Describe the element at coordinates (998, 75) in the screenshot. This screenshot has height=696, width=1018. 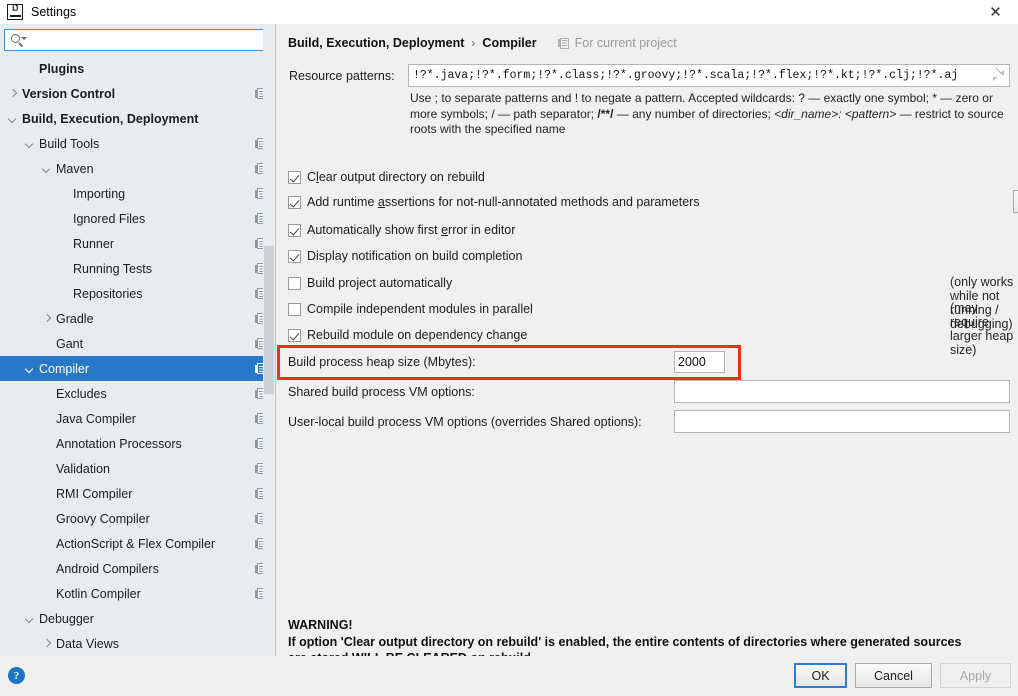
I see `expand-icon` at that location.